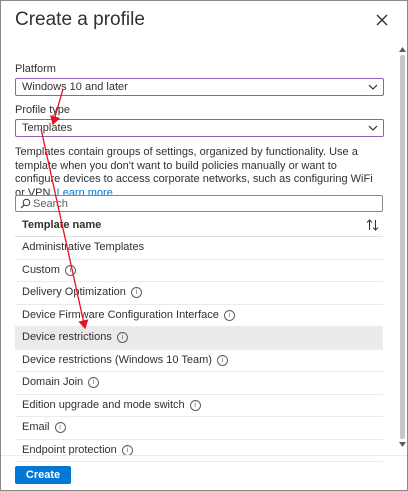 Image resolution: width=408 pixels, height=491 pixels. Describe the element at coordinates (402, 445) in the screenshot. I see `scroll-down-icon` at that location.